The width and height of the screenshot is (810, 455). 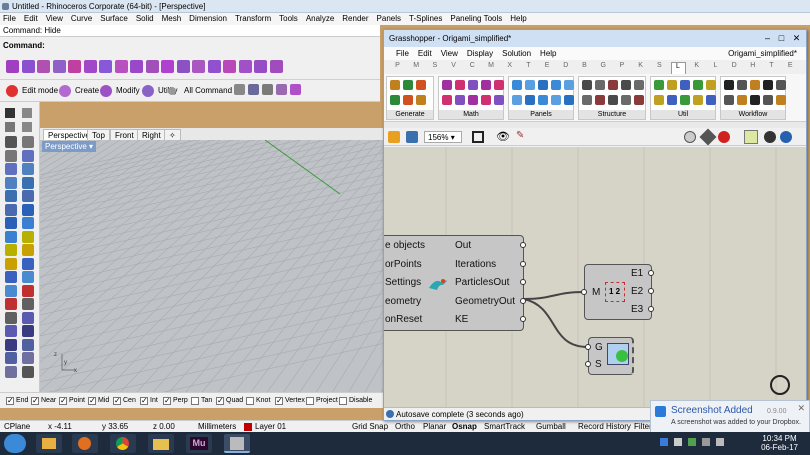 What do you see at coordinates (201, 401) in the screenshot?
I see `osnap-tan: Tan` at bounding box center [201, 401].